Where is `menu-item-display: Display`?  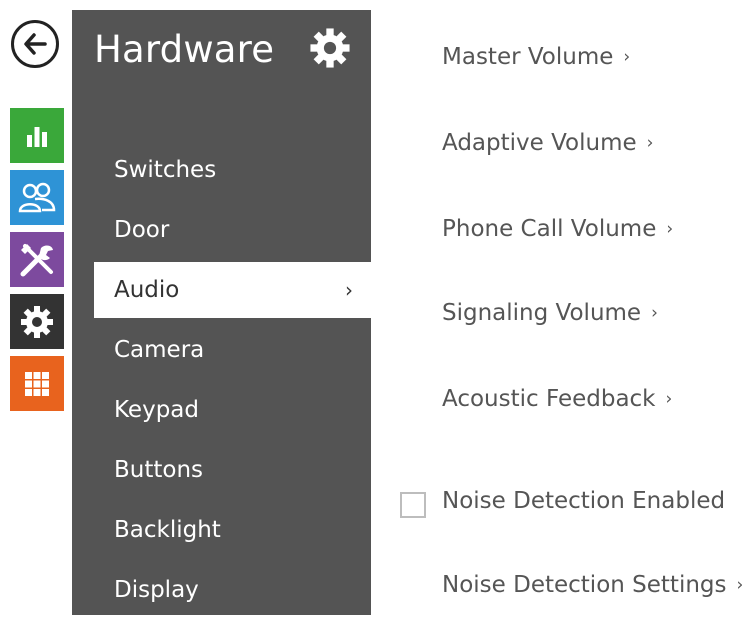 menu-item-display: Display is located at coordinates (221, 590).